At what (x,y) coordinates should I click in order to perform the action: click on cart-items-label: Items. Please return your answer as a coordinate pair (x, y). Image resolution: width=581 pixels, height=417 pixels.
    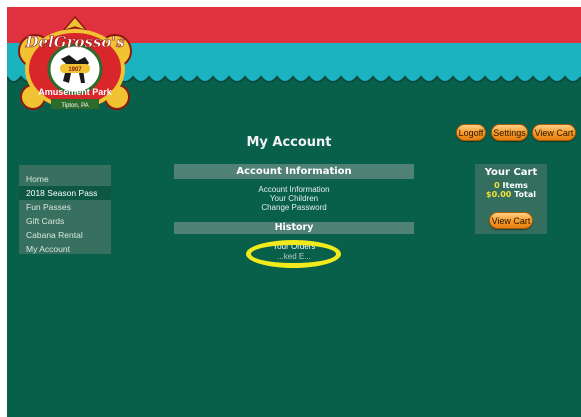
    Looking at the image, I should click on (515, 185).